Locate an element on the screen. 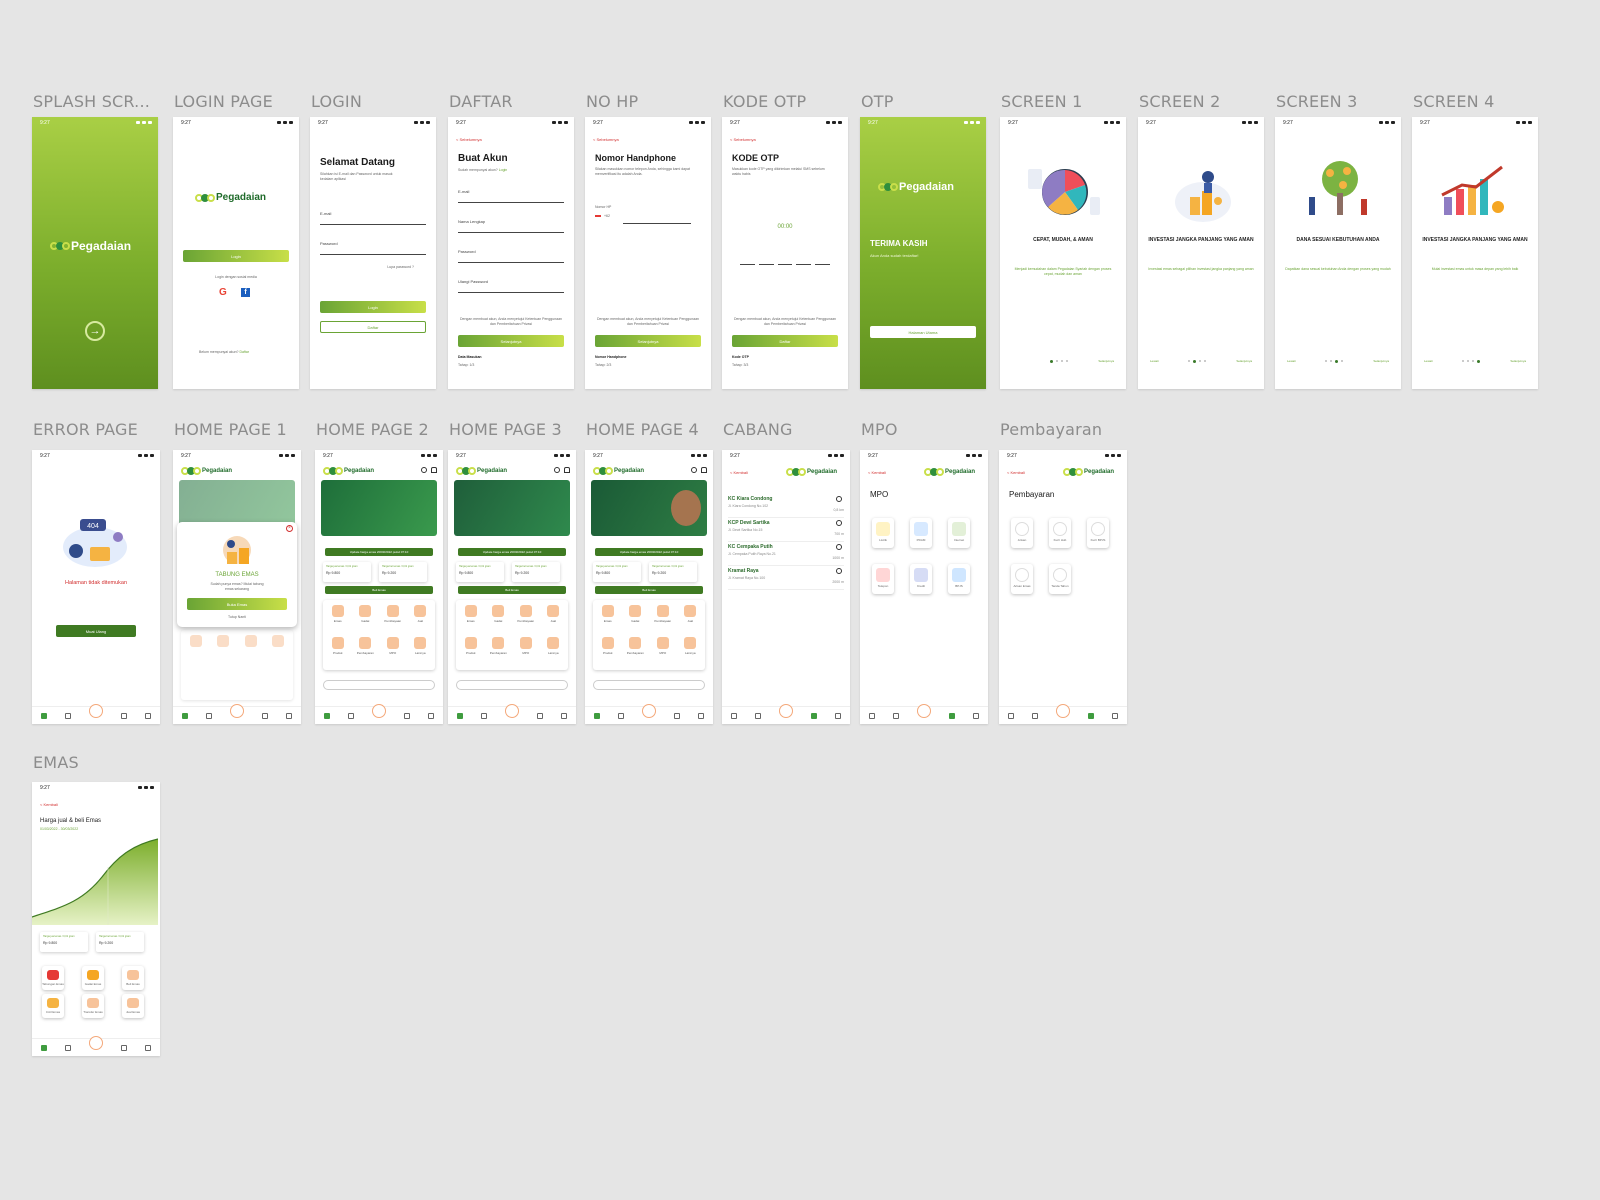 This screenshot has width=1600, height=1200. search-input is located at coordinates (379, 685).